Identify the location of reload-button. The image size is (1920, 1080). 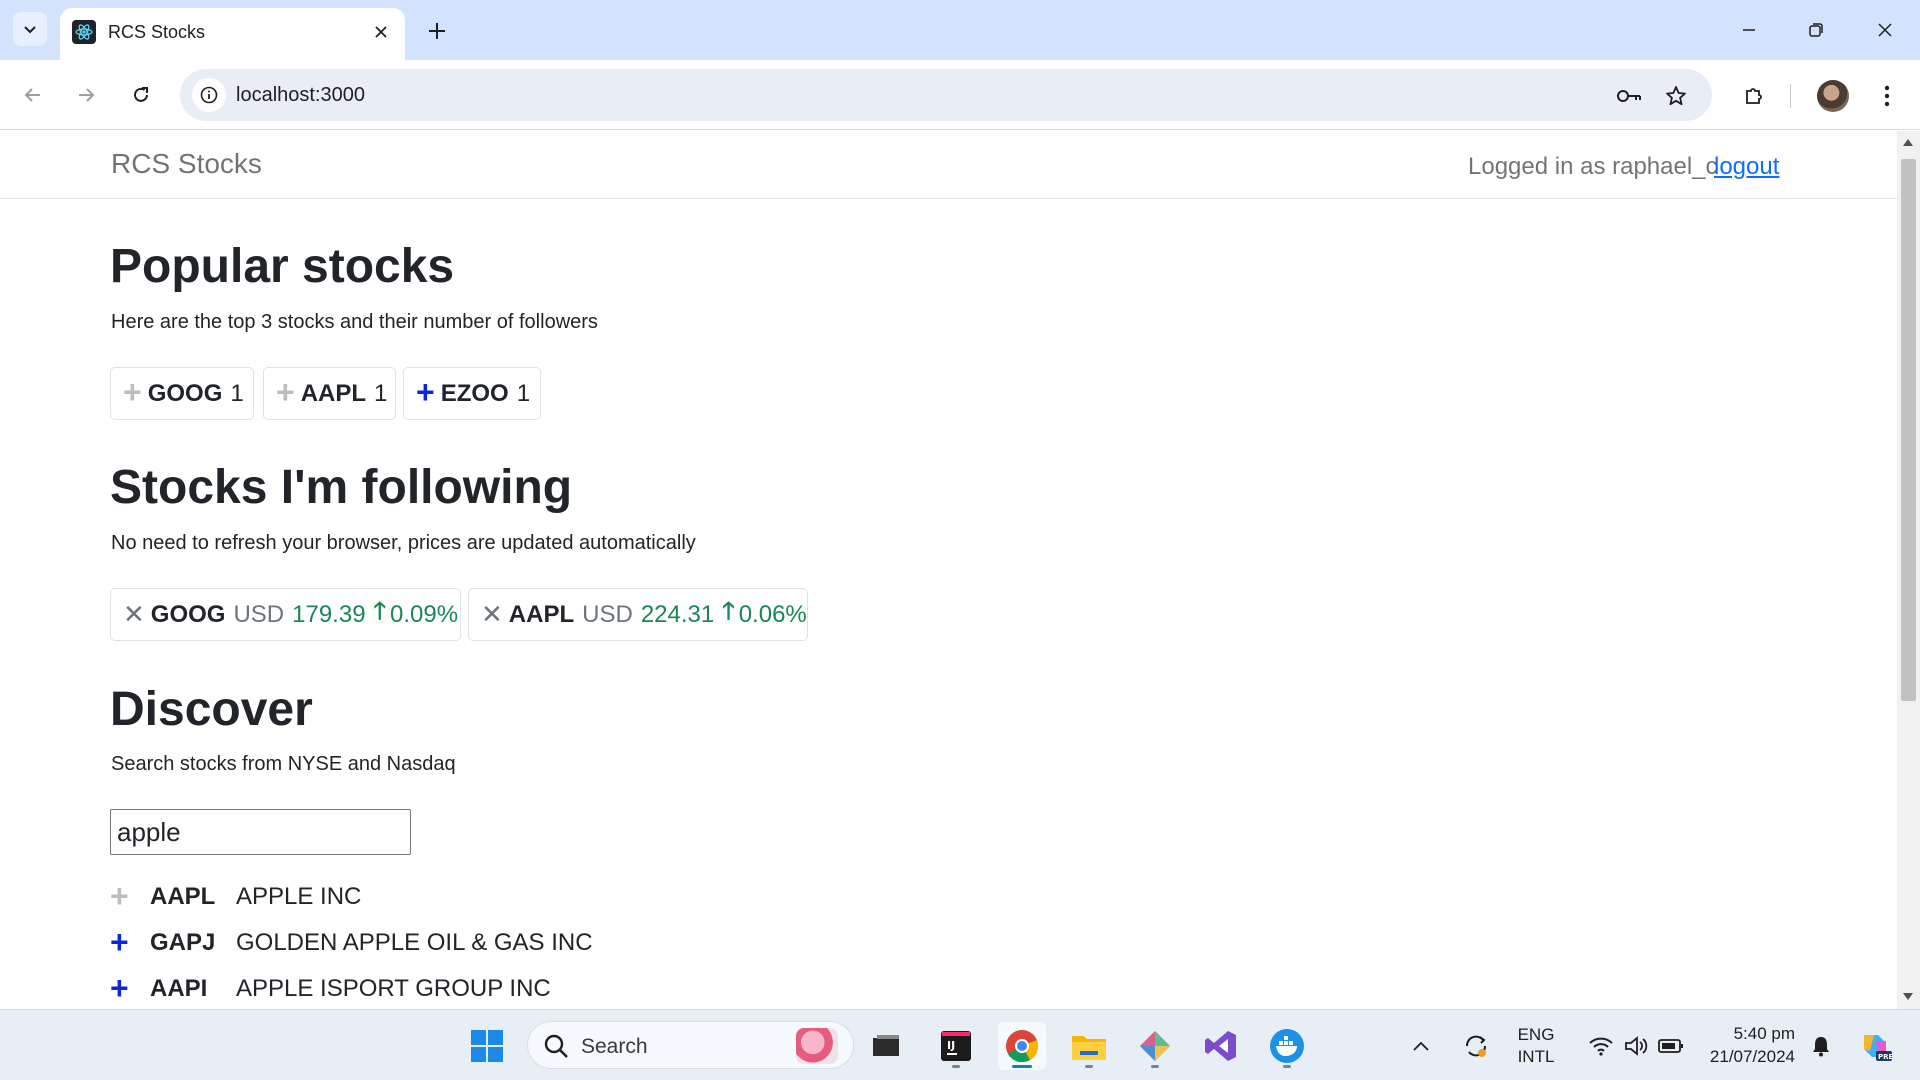
(141, 95).